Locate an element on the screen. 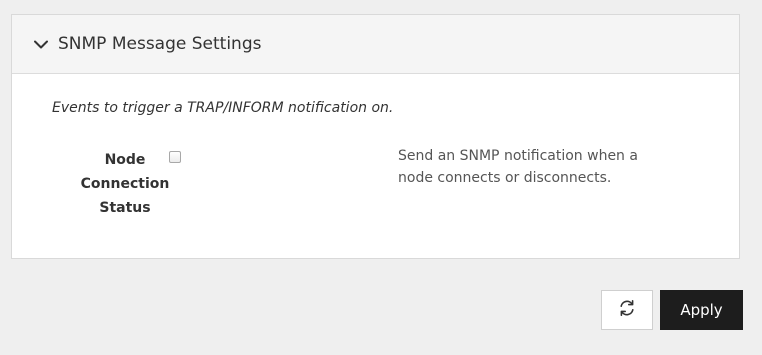  field-label-line: Status is located at coordinates (125, 208).